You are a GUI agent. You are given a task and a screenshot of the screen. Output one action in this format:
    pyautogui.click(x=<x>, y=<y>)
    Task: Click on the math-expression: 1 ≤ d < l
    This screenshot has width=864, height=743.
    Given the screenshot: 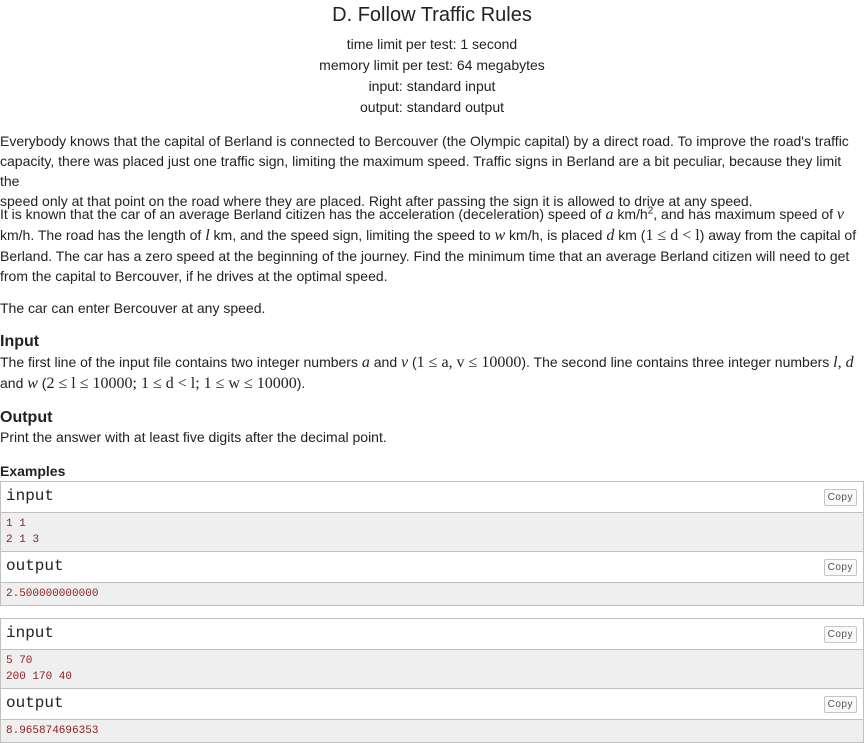 What is the action you would take?
    pyautogui.click(x=672, y=235)
    